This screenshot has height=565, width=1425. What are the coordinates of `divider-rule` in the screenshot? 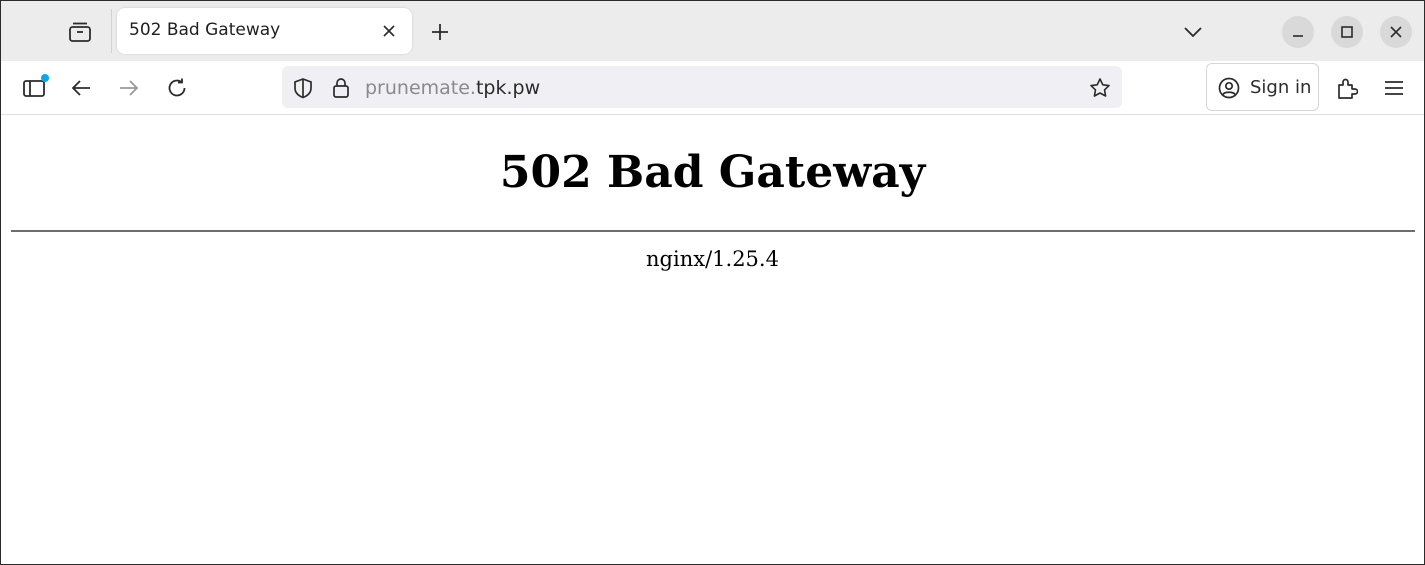 It's located at (713, 231).